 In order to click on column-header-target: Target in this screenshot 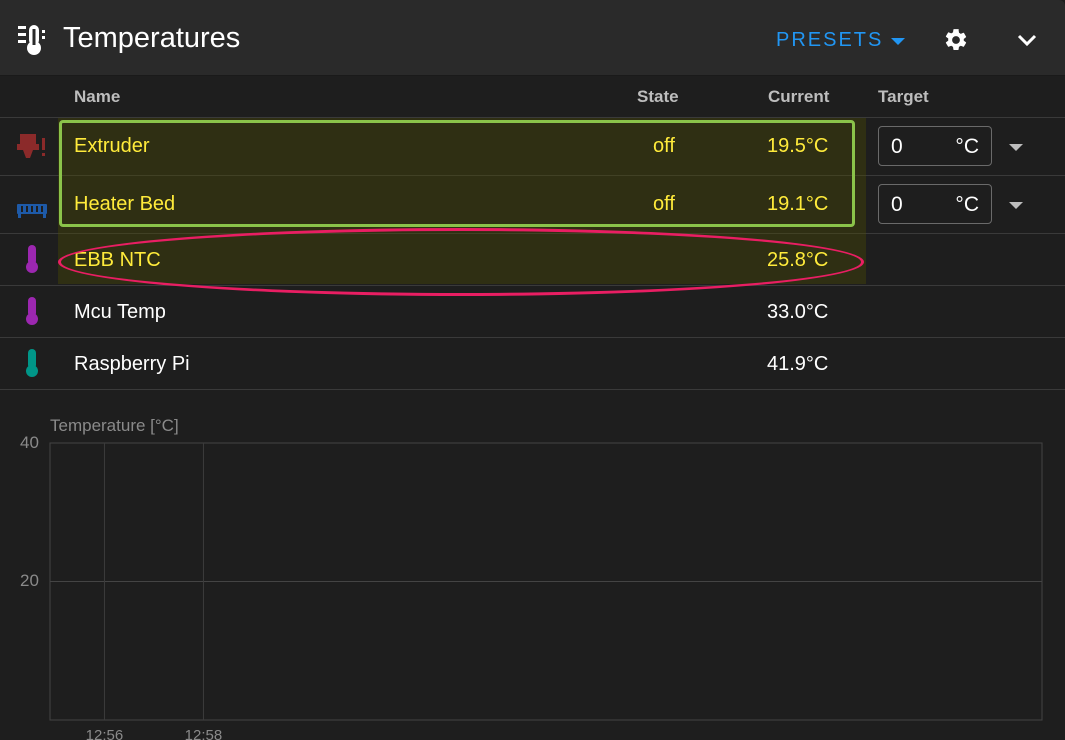, I will do `click(903, 96)`.